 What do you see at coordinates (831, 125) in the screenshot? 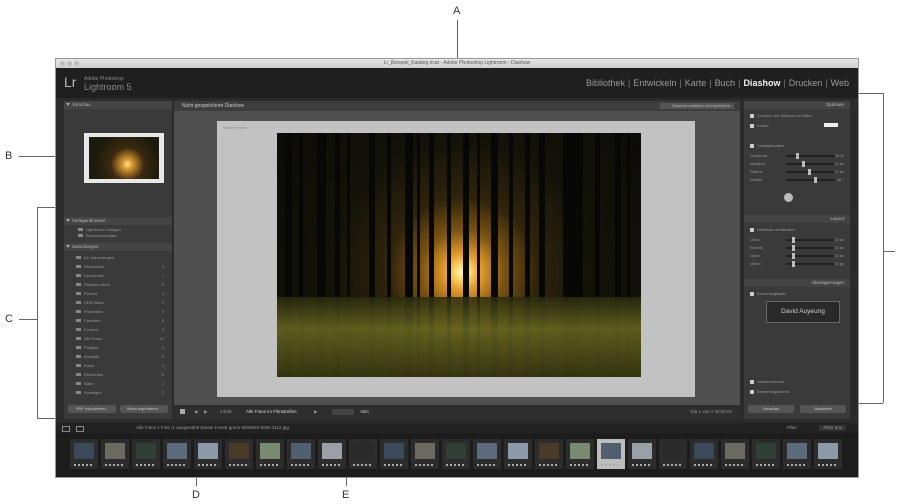
I see `stroke-color-swatch` at bounding box center [831, 125].